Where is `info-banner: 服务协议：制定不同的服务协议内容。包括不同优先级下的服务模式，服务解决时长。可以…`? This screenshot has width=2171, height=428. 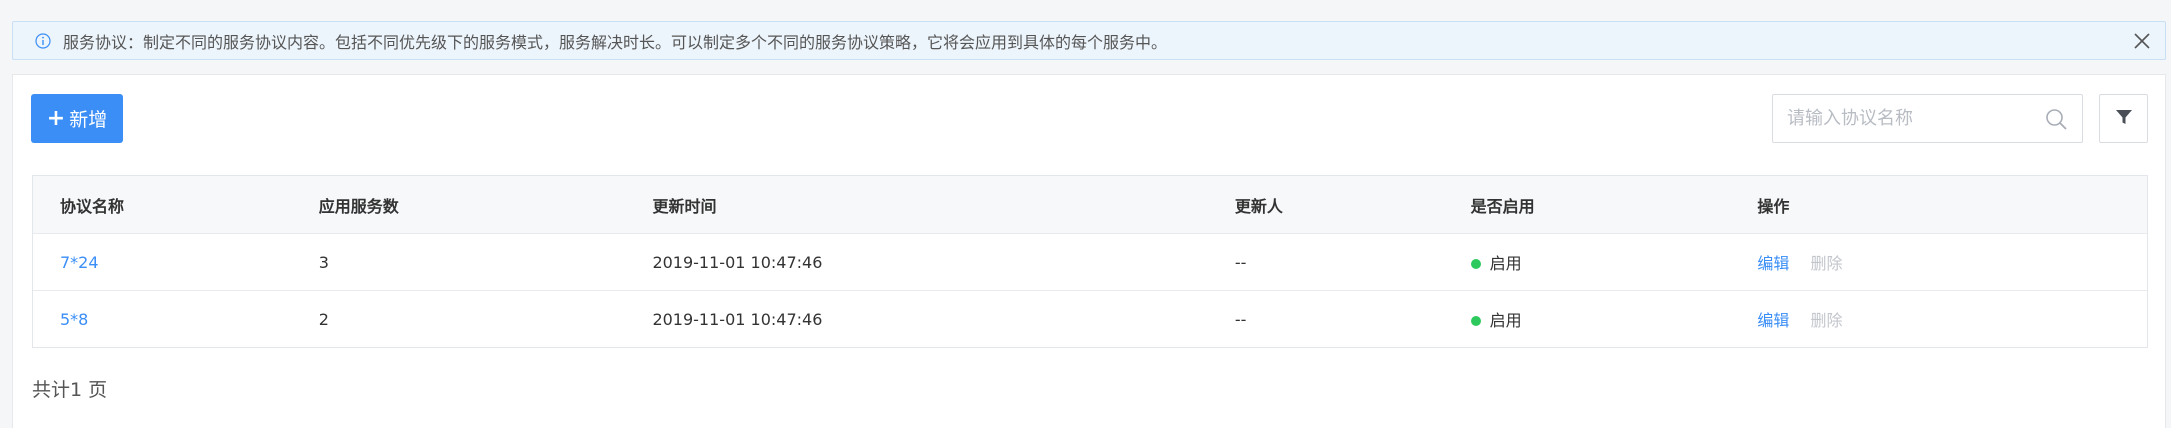 info-banner: 服务协议：制定不同的服务协议内容。包括不同优先级下的服务模式，服务解决时长。可以… is located at coordinates (1089, 40).